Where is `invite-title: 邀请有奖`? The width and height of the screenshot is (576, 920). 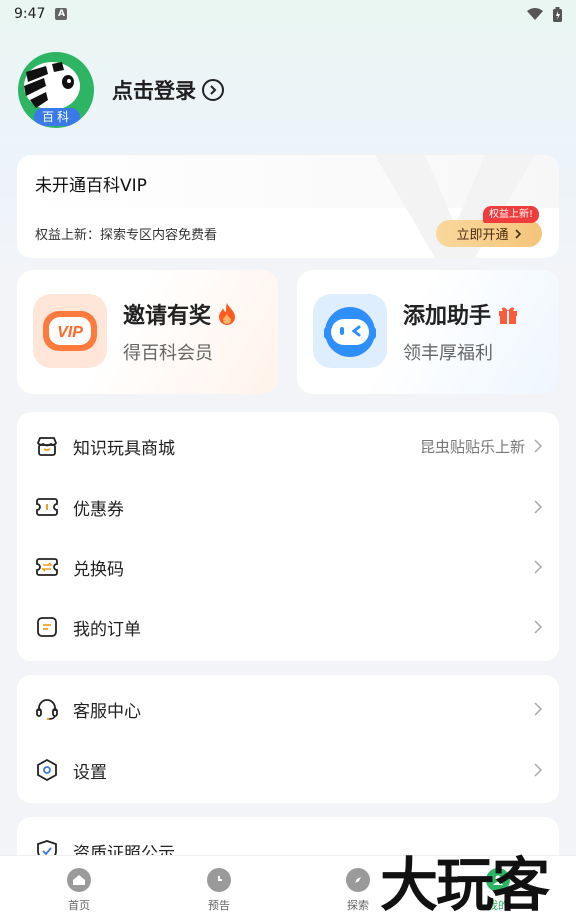
invite-title: 邀请有奖 is located at coordinates (180, 314).